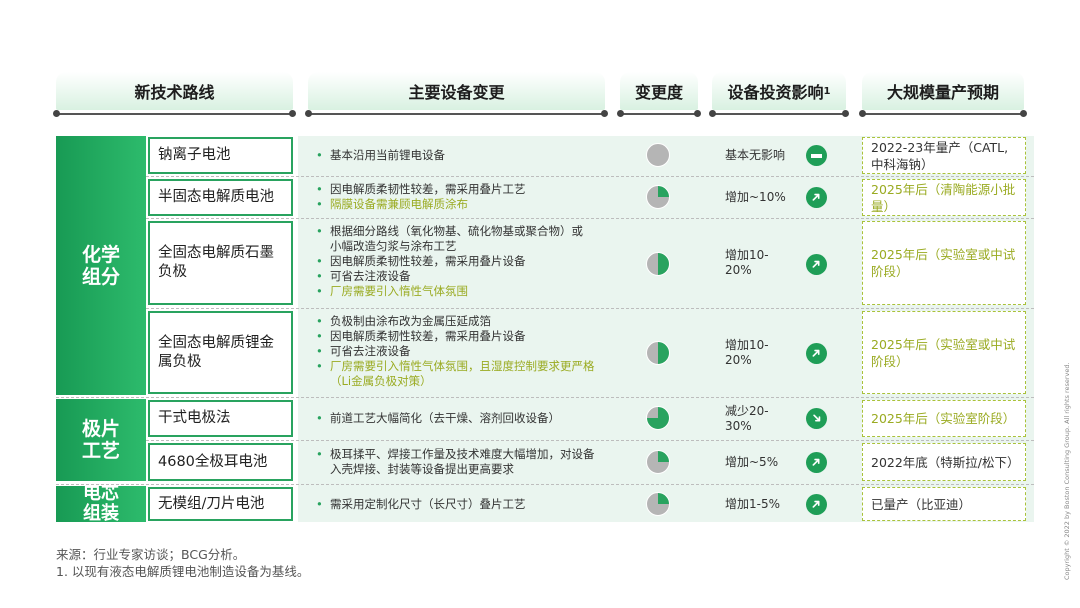  Describe the element at coordinates (827, 91) in the screenshot. I see `footnote-marker: 1` at that location.